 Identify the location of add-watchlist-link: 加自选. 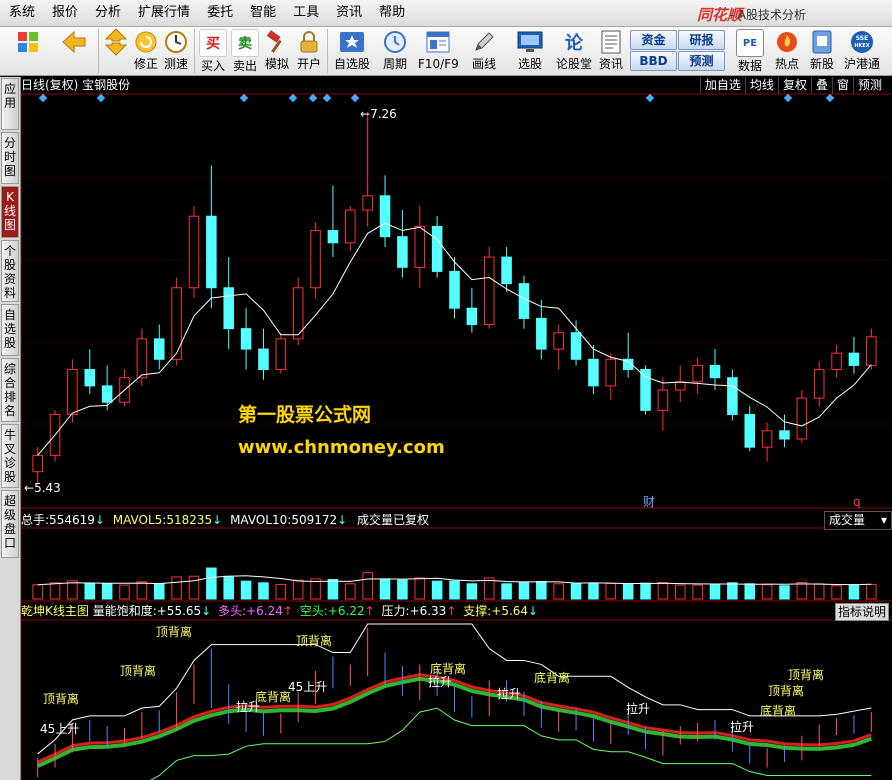
(722, 85).